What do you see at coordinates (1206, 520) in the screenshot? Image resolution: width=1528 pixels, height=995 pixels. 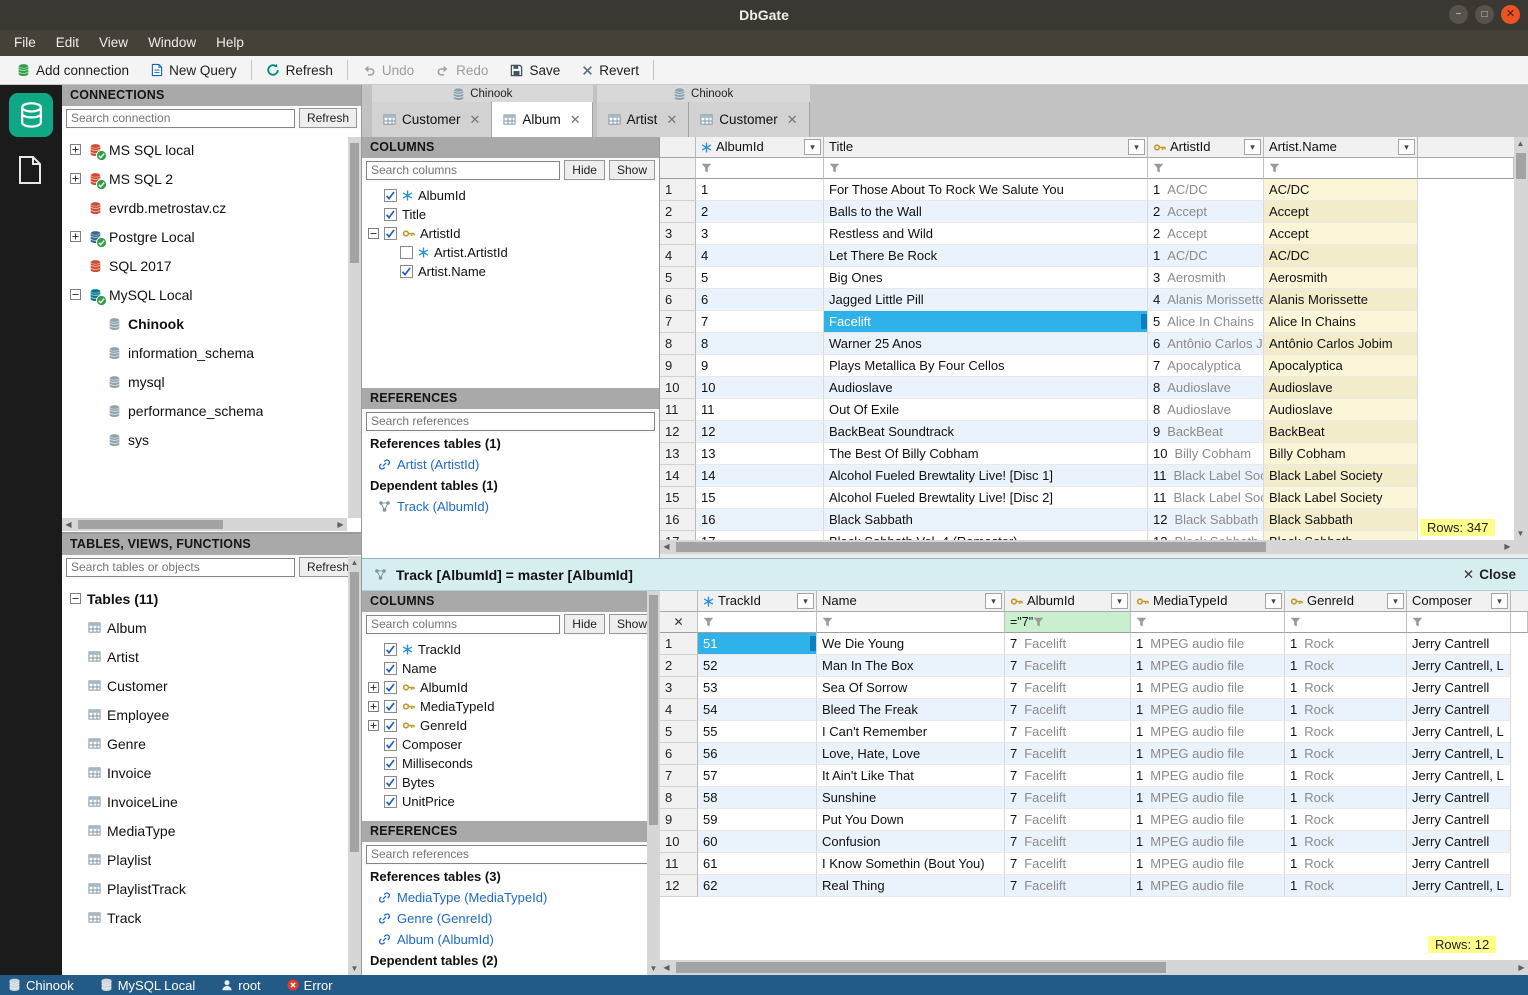 I see `grid-cell: 12 Black Sabbath` at bounding box center [1206, 520].